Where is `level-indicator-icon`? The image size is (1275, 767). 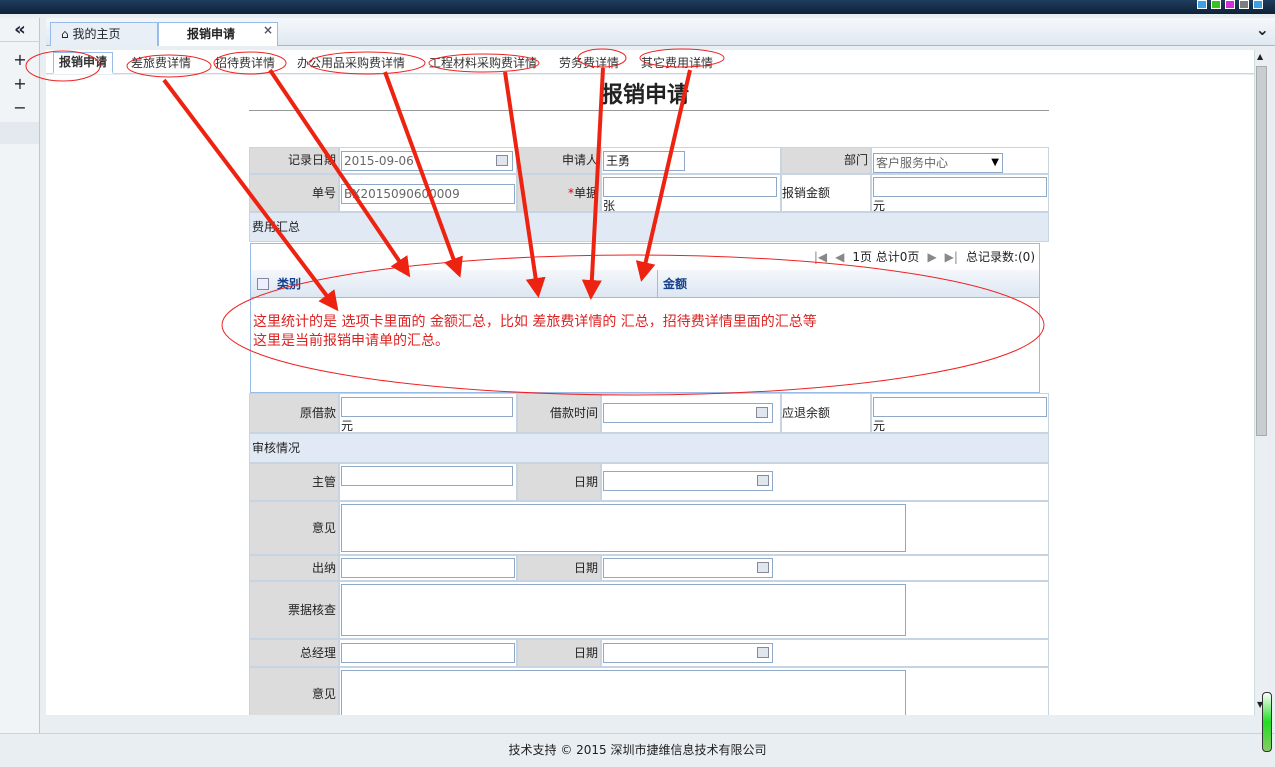 level-indicator-icon is located at coordinates (1267, 722).